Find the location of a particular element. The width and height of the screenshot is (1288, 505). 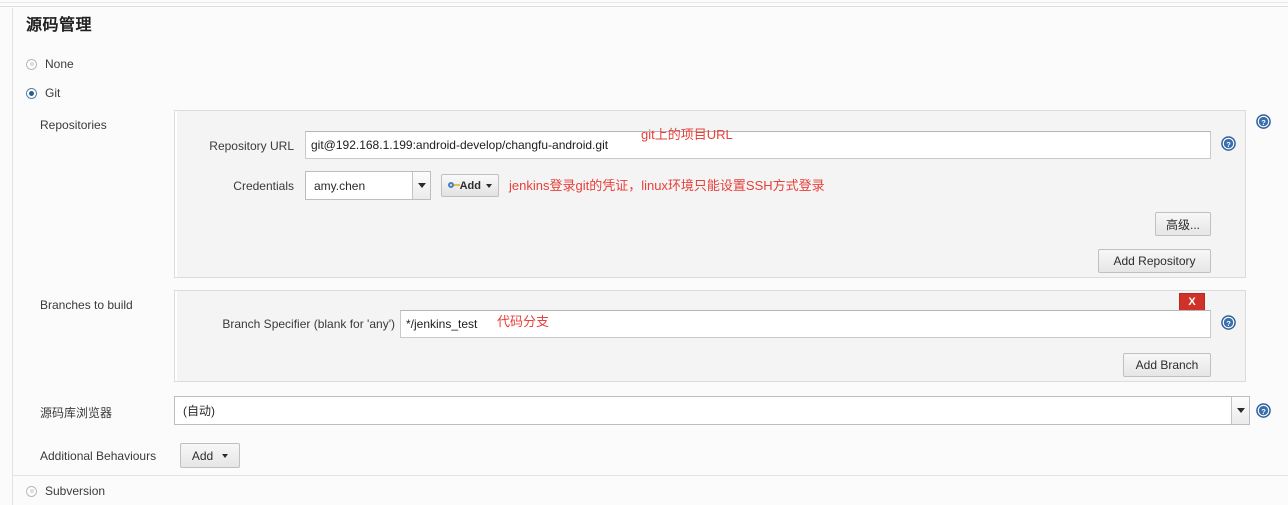

scm-option-git-label: Git is located at coordinates (53, 93).